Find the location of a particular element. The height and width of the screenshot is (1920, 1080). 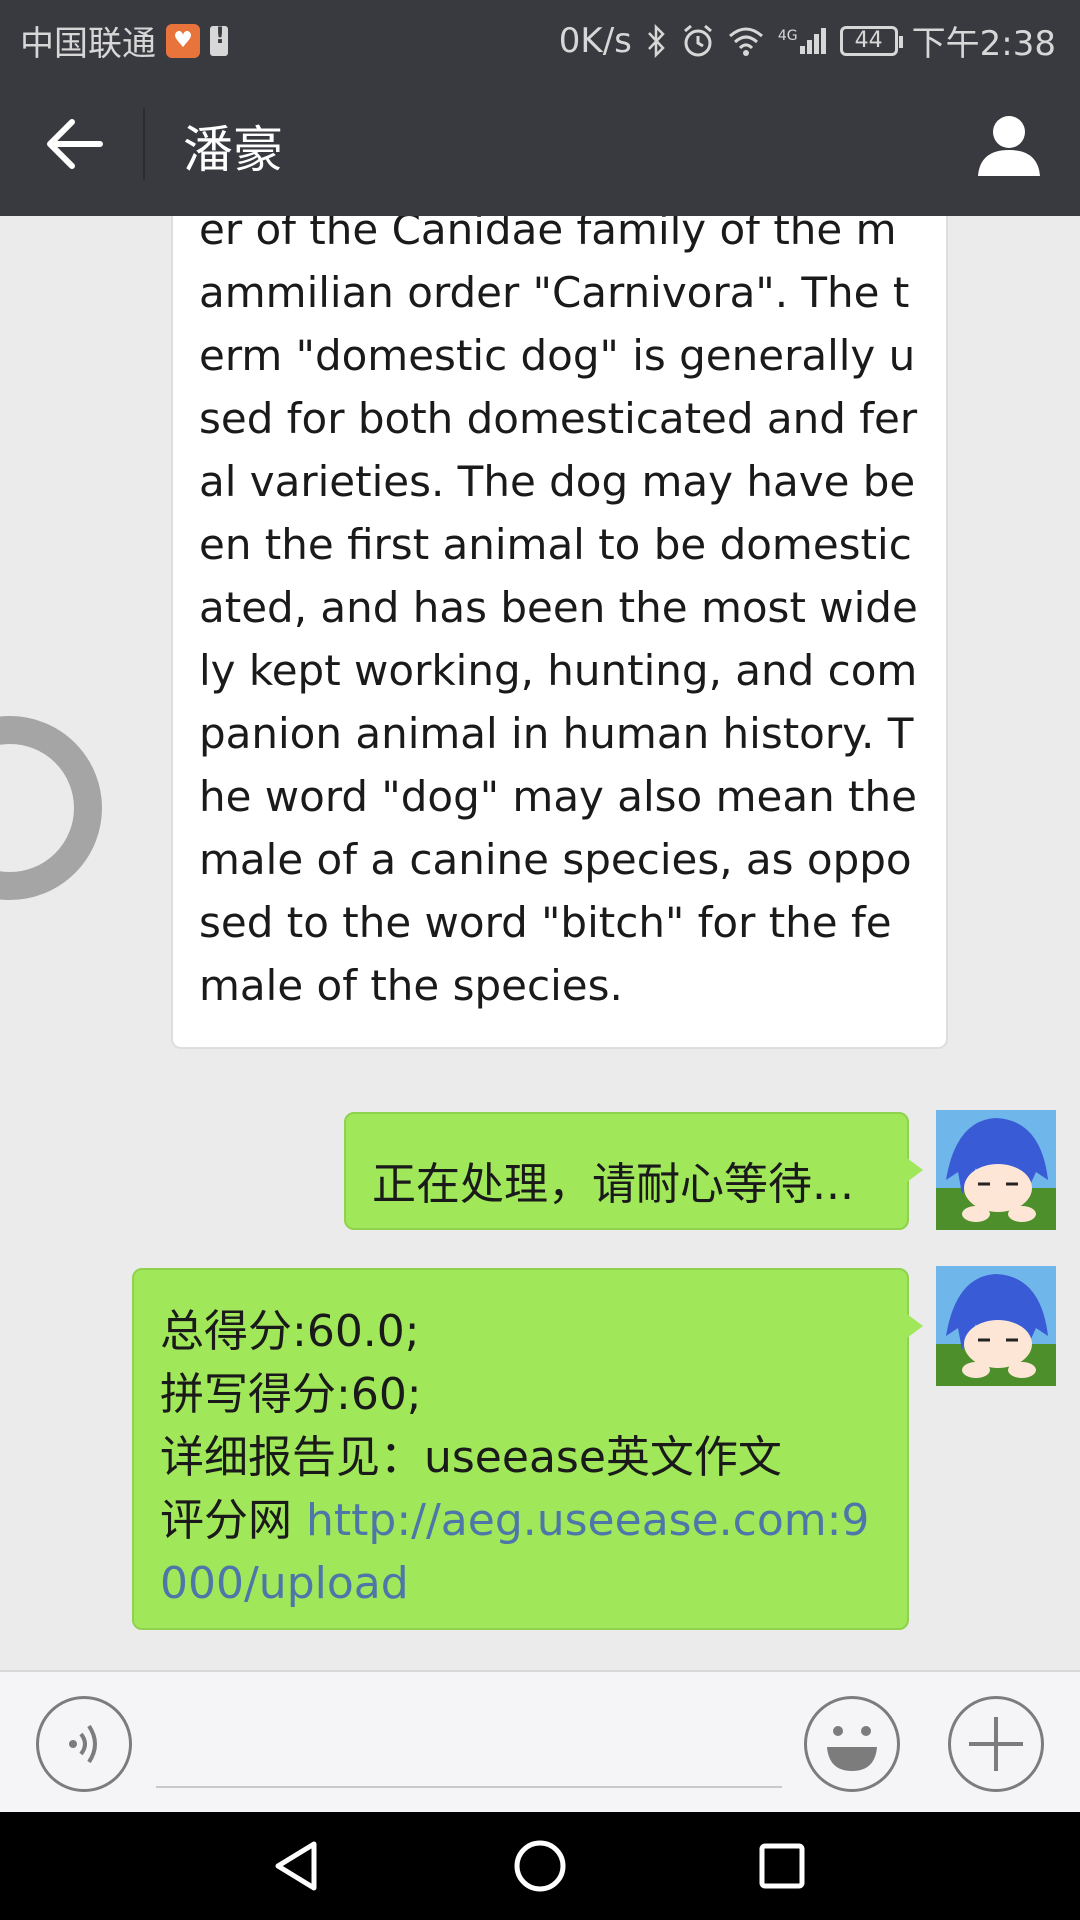

chat-header: 潘豪 is located at coordinates (540, 144).